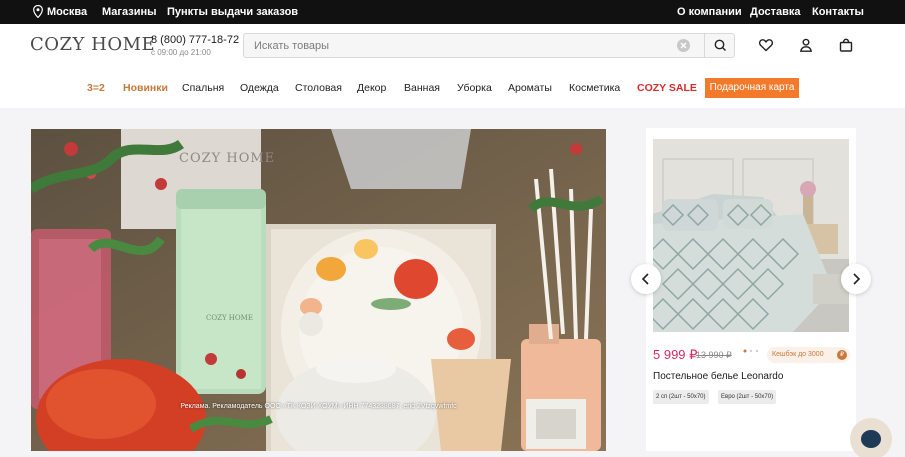 Image resolution: width=905 pixels, height=457 pixels. I want to click on ruble-coin-icon: ₽, so click(842, 355).